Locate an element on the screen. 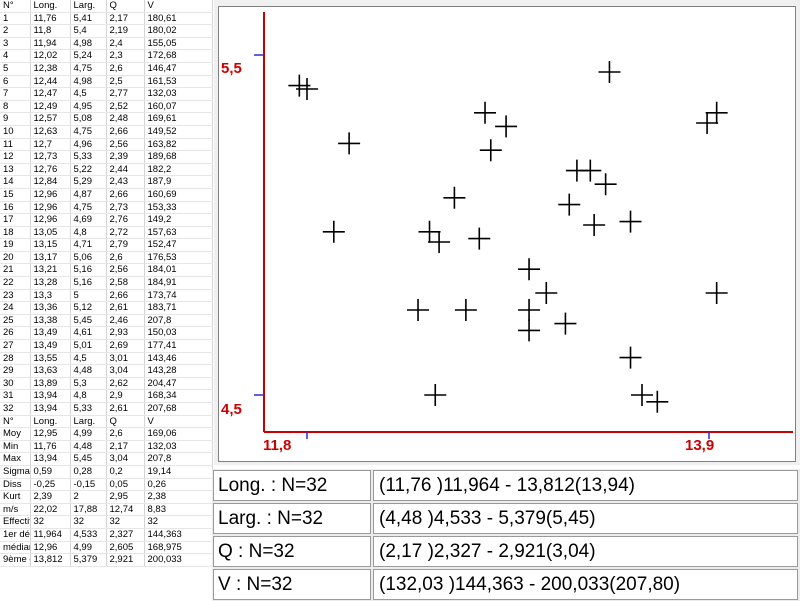 This screenshot has width=800, height=601. grid-cell: 11,8 is located at coordinates (50, 31).